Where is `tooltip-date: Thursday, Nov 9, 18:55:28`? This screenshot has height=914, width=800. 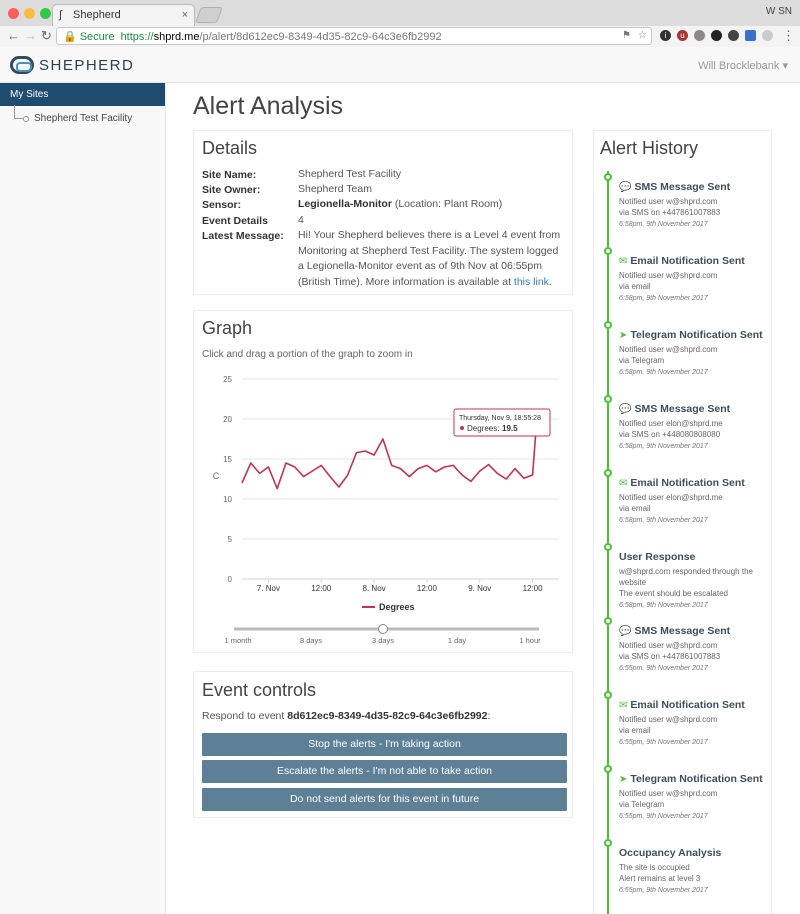 tooltip-date: Thursday, Nov 9, 18:55:28 is located at coordinates (500, 418).